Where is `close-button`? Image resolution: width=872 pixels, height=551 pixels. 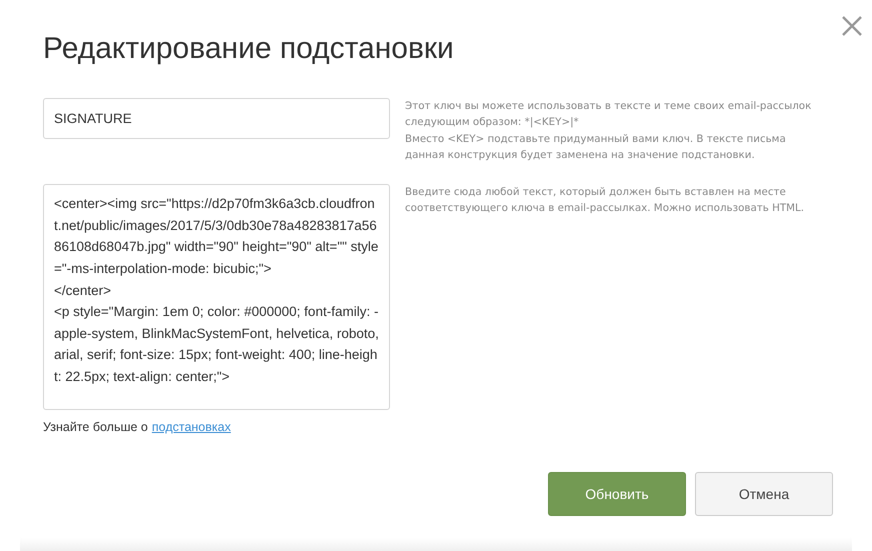 close-button is located at coordinates (852, 26).